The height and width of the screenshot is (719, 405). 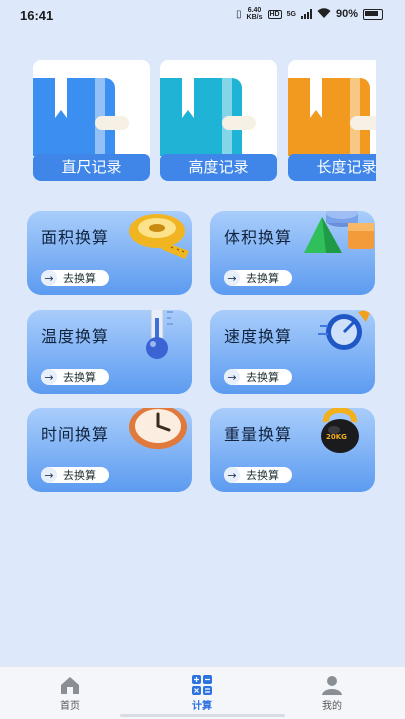 I want to click on thermometer-icon, so click(x=159, y=338).